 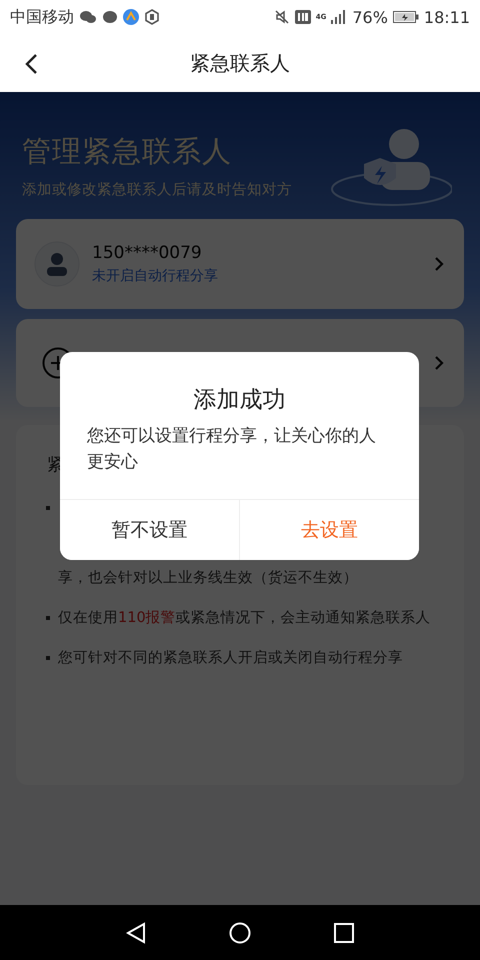 I want to click on section-subtitle: 添加或修改紧急联系人后请及时告知对方, so click(x=157, y=189).